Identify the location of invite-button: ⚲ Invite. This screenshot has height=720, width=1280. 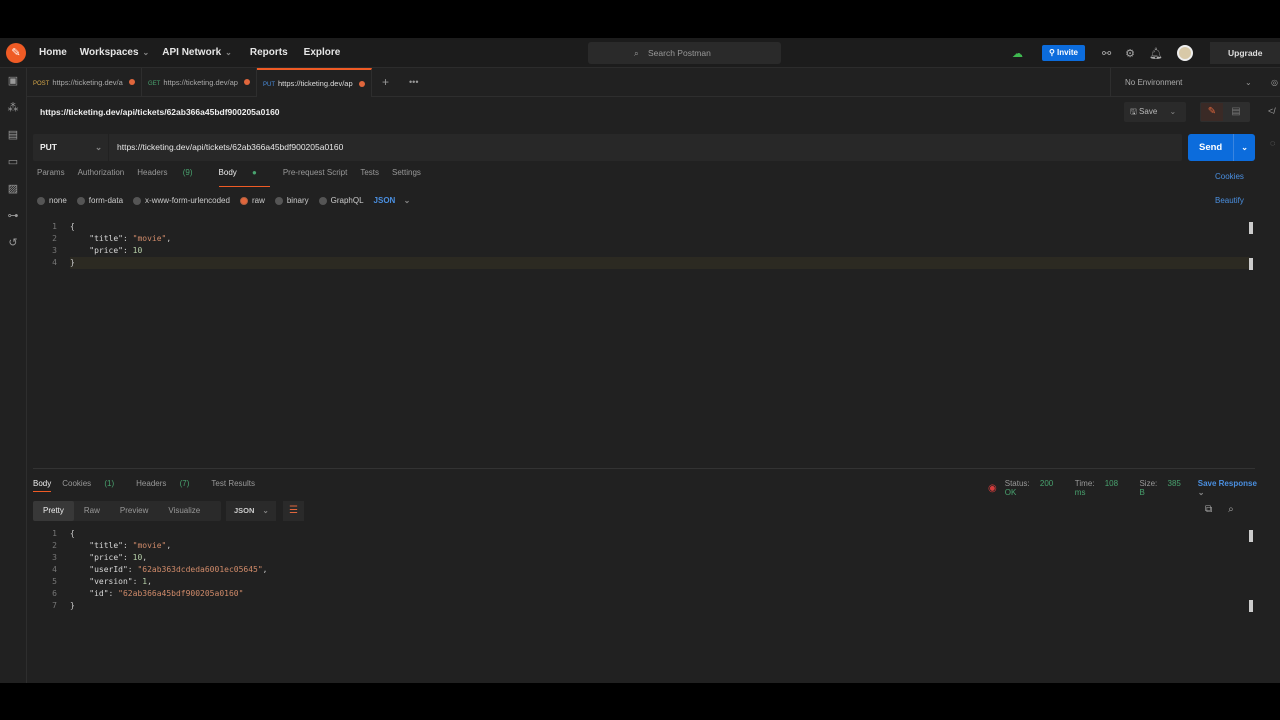
(1063, 53).